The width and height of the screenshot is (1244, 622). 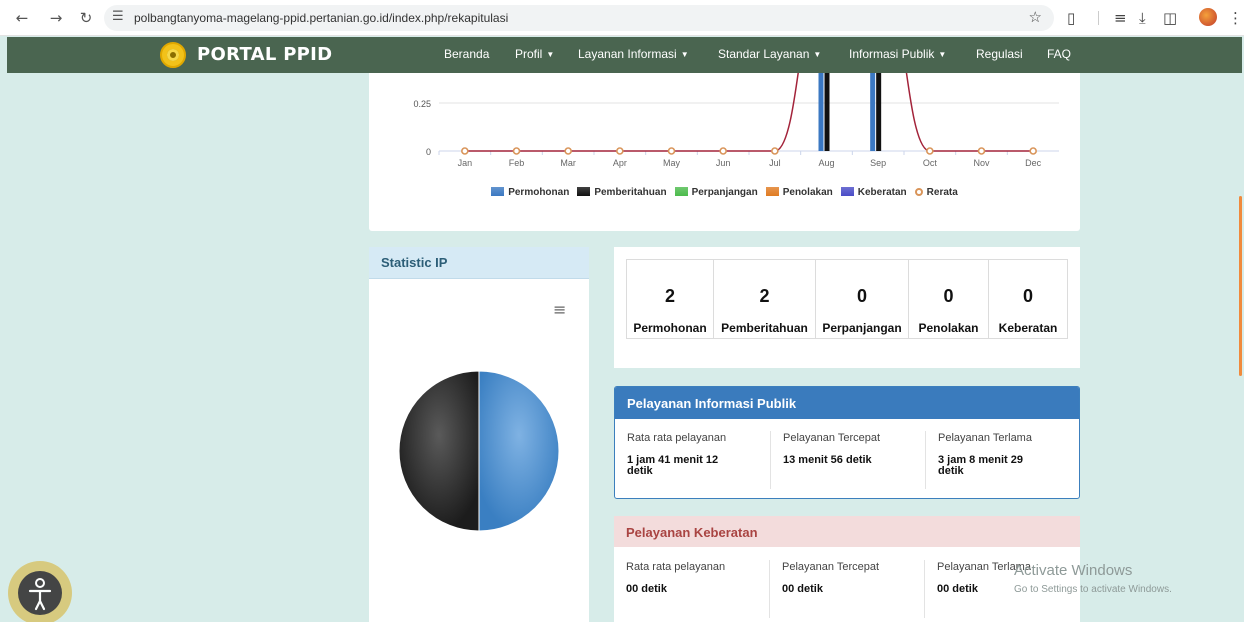 What do you see at coordinates (980, 465) in the screenshot?
I see `stat-value: 3 jam 8 menit 29 detik` at bounding box center [980, 465].